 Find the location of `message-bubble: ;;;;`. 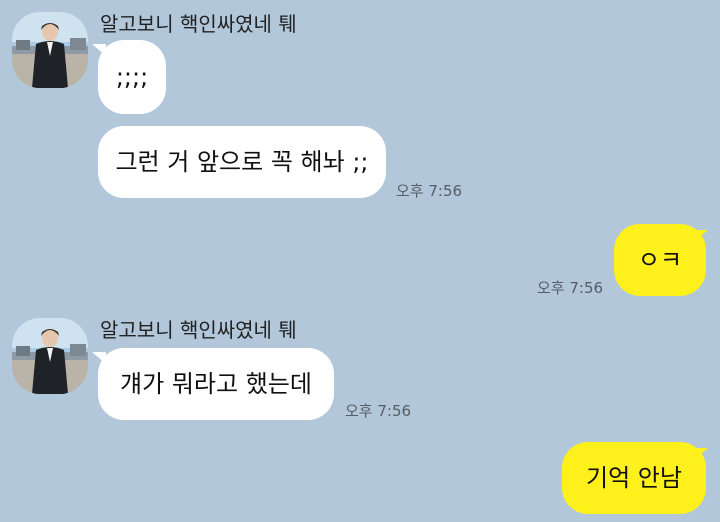

message-bubble: ;;;; is located at coordinates (132, 77).